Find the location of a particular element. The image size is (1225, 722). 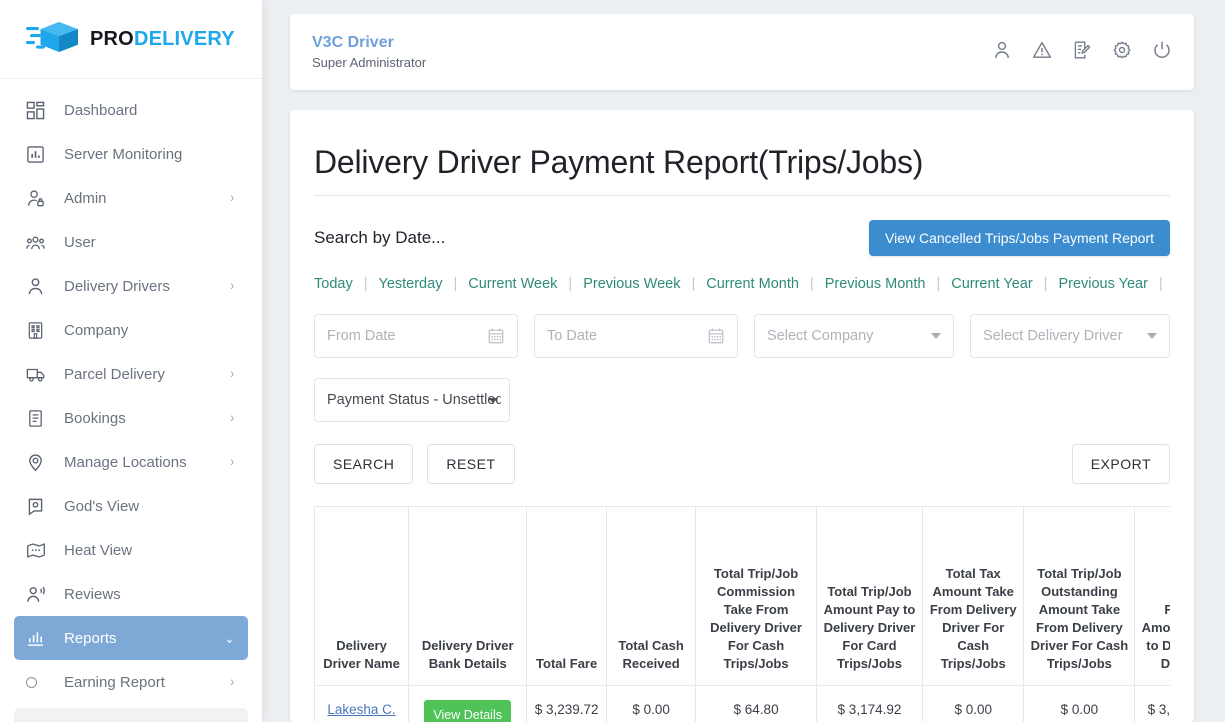

edit-document-icon is located at coordinates (1082, 52).